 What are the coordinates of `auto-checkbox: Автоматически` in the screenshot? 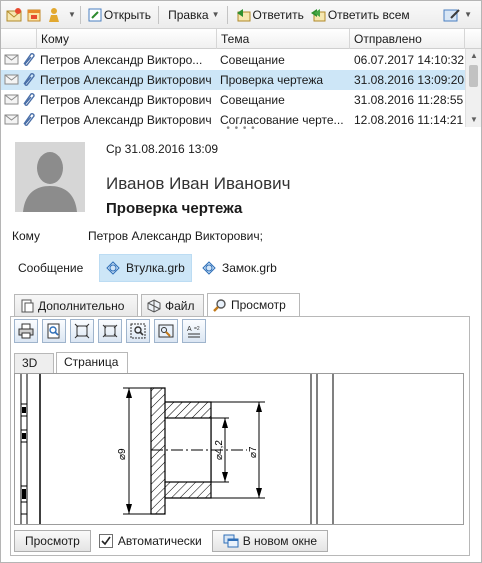 It's located at (150, 541).